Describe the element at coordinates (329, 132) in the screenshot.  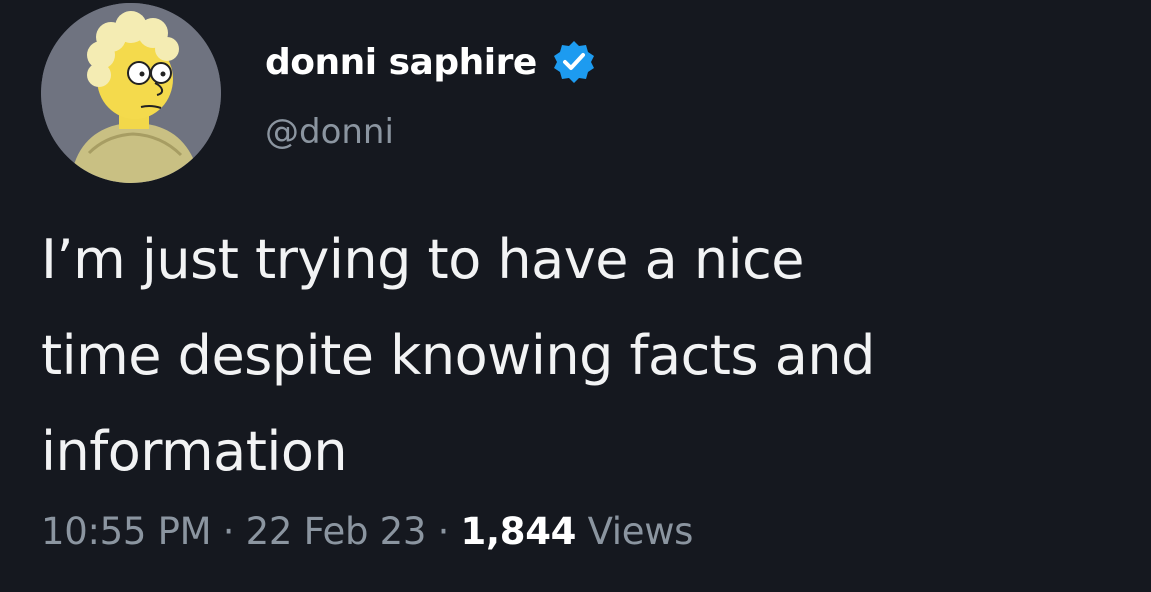
I see `user-handle: @donni` at that location.